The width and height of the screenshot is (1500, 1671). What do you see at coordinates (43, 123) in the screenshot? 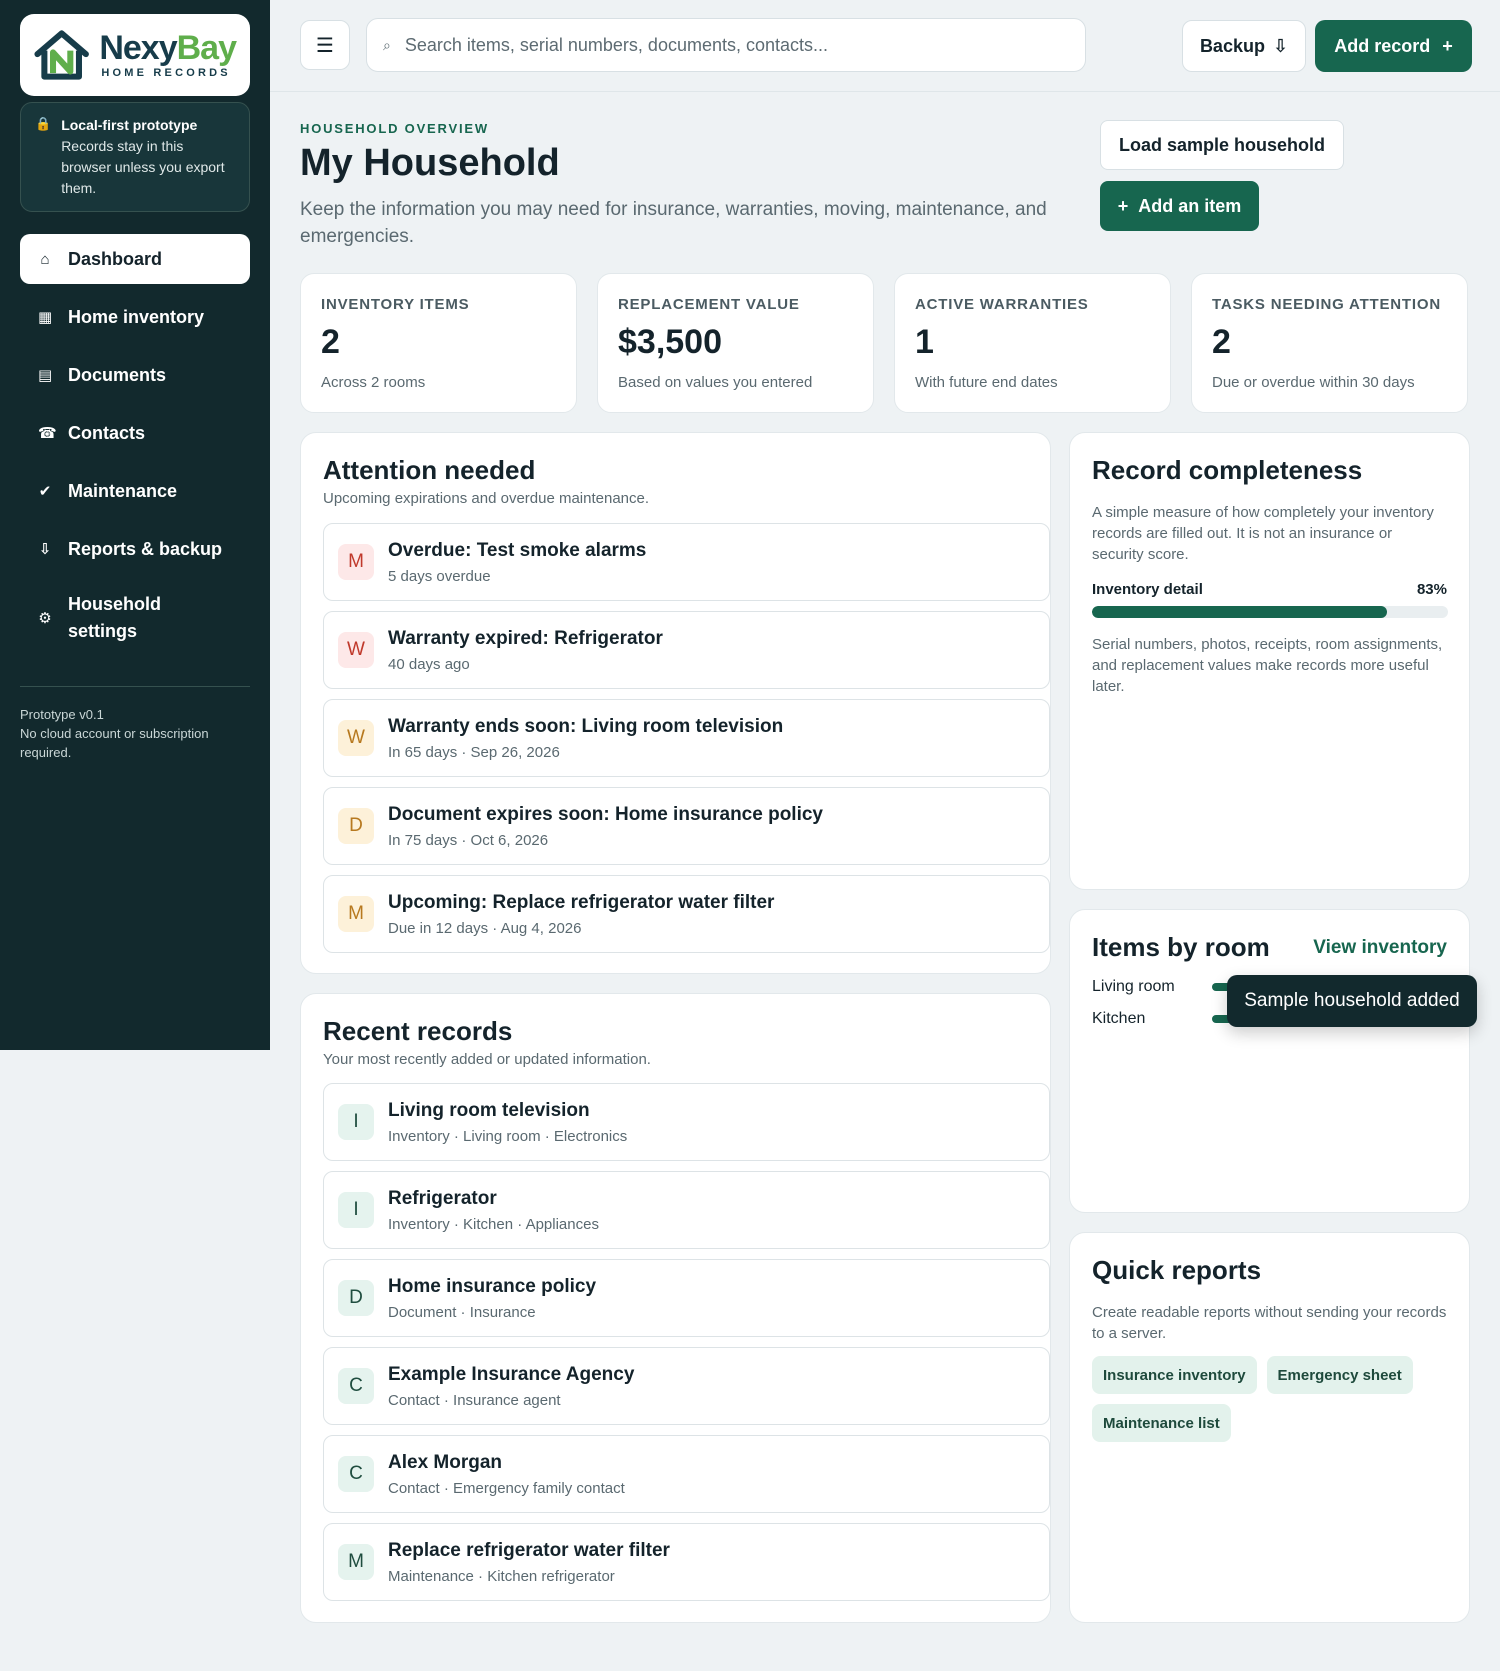
I see `lock-icon: 🔒` at bounding box center [43, 123].